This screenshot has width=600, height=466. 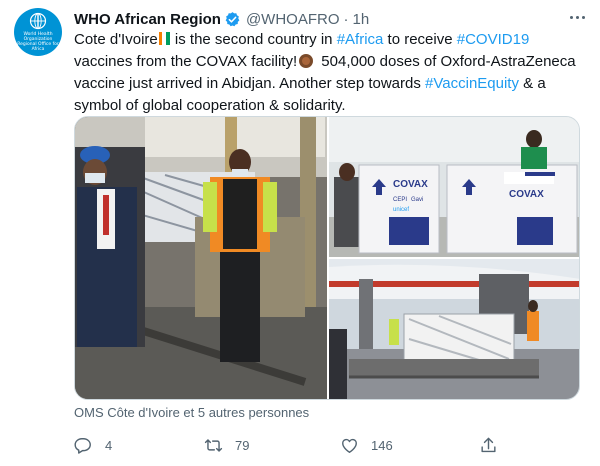 I want to click on author-name: WHO African Region, so click(x=147, y=19).